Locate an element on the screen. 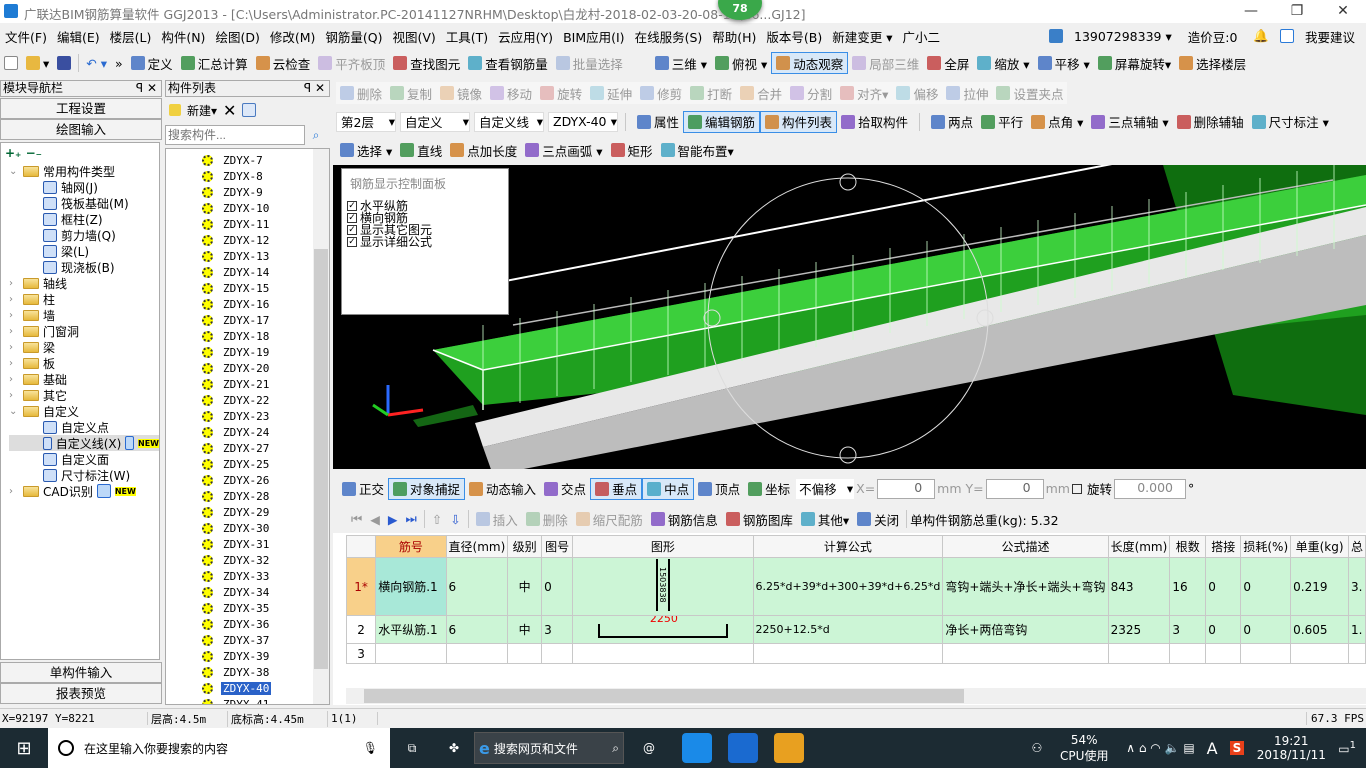 The image size is (1366, 768). toolbar-button: 平齐板顶 is located at coordinates (351, 63).